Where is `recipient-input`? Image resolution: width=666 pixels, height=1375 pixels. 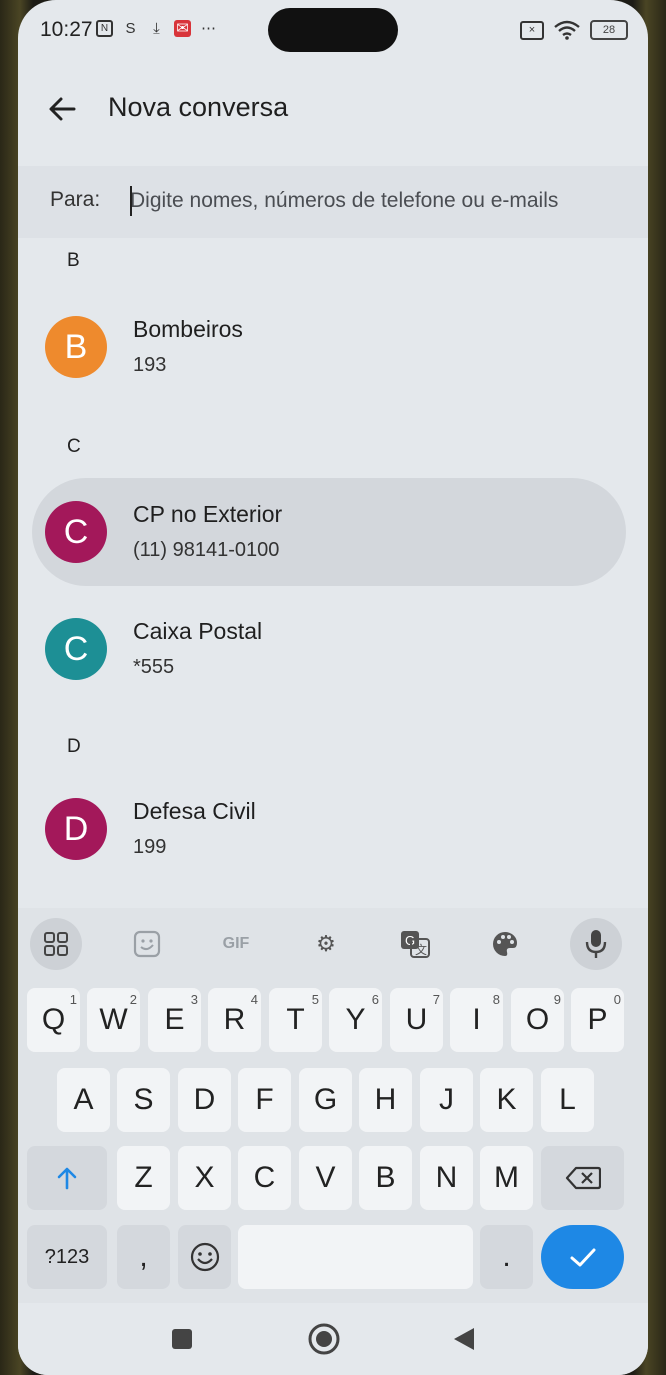
recipient-input is located at coordinates (380, 201).